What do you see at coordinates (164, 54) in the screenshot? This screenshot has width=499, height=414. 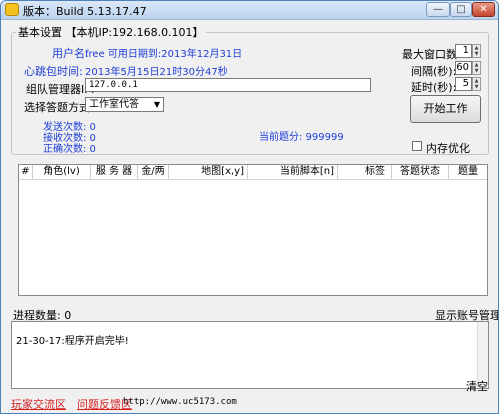 I see `username-value: free 可用日期到:2013年12月31日` at bounding box center [164, 54].